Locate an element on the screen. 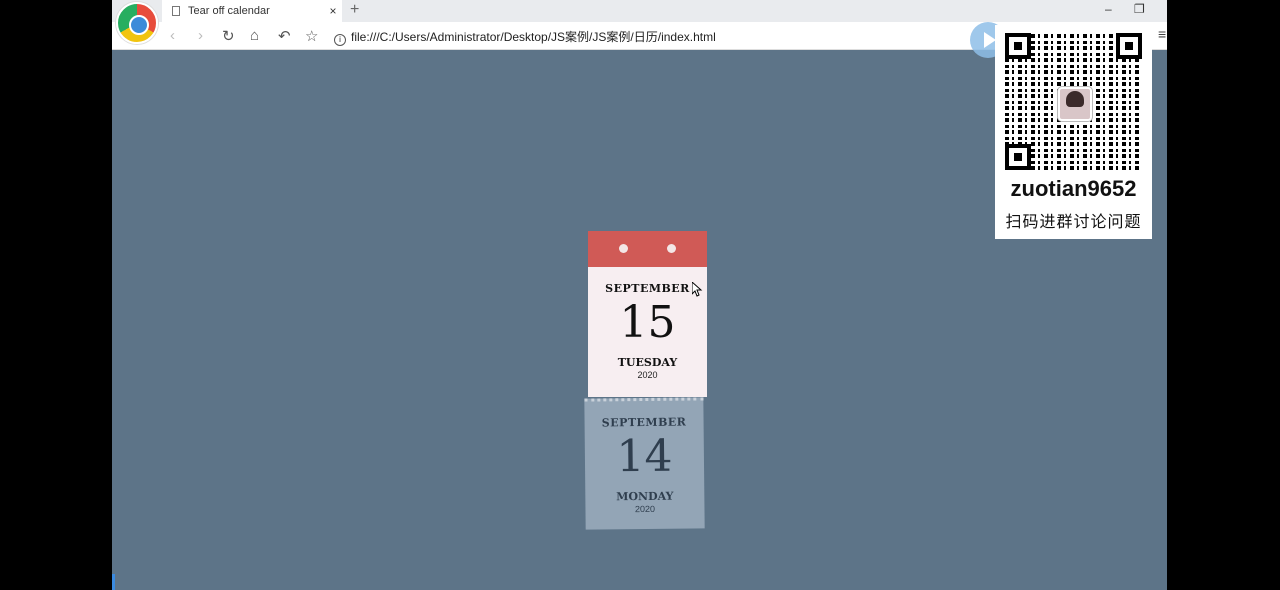  qr-finder-top-left is located at coordinates (1018, 46).